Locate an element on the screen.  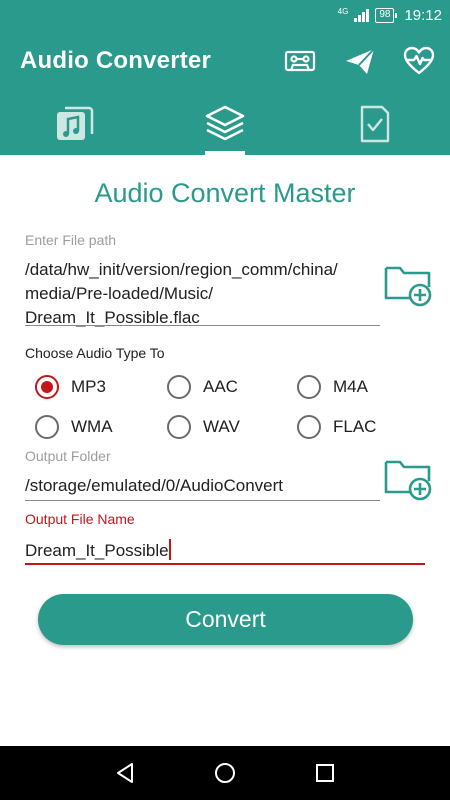
tab-layers is located at coordinates (225, 128).